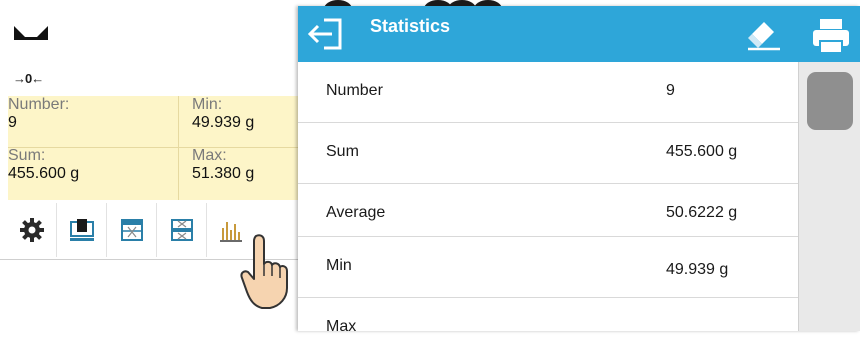 Image resolution: width=860 pixels, height=358 pixels. What do you see at coordinates (38, 114) in the screenshot?
I see `number-info: Number: 9` at bounding box center [38, 114].